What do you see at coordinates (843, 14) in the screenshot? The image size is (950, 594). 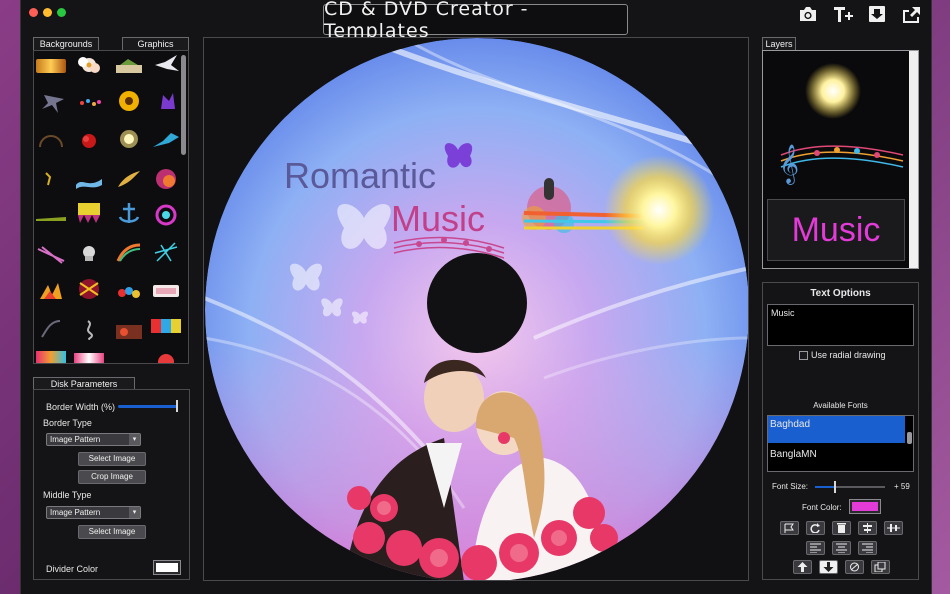 I see `add-text-icon` at bounding box center [843, 14].